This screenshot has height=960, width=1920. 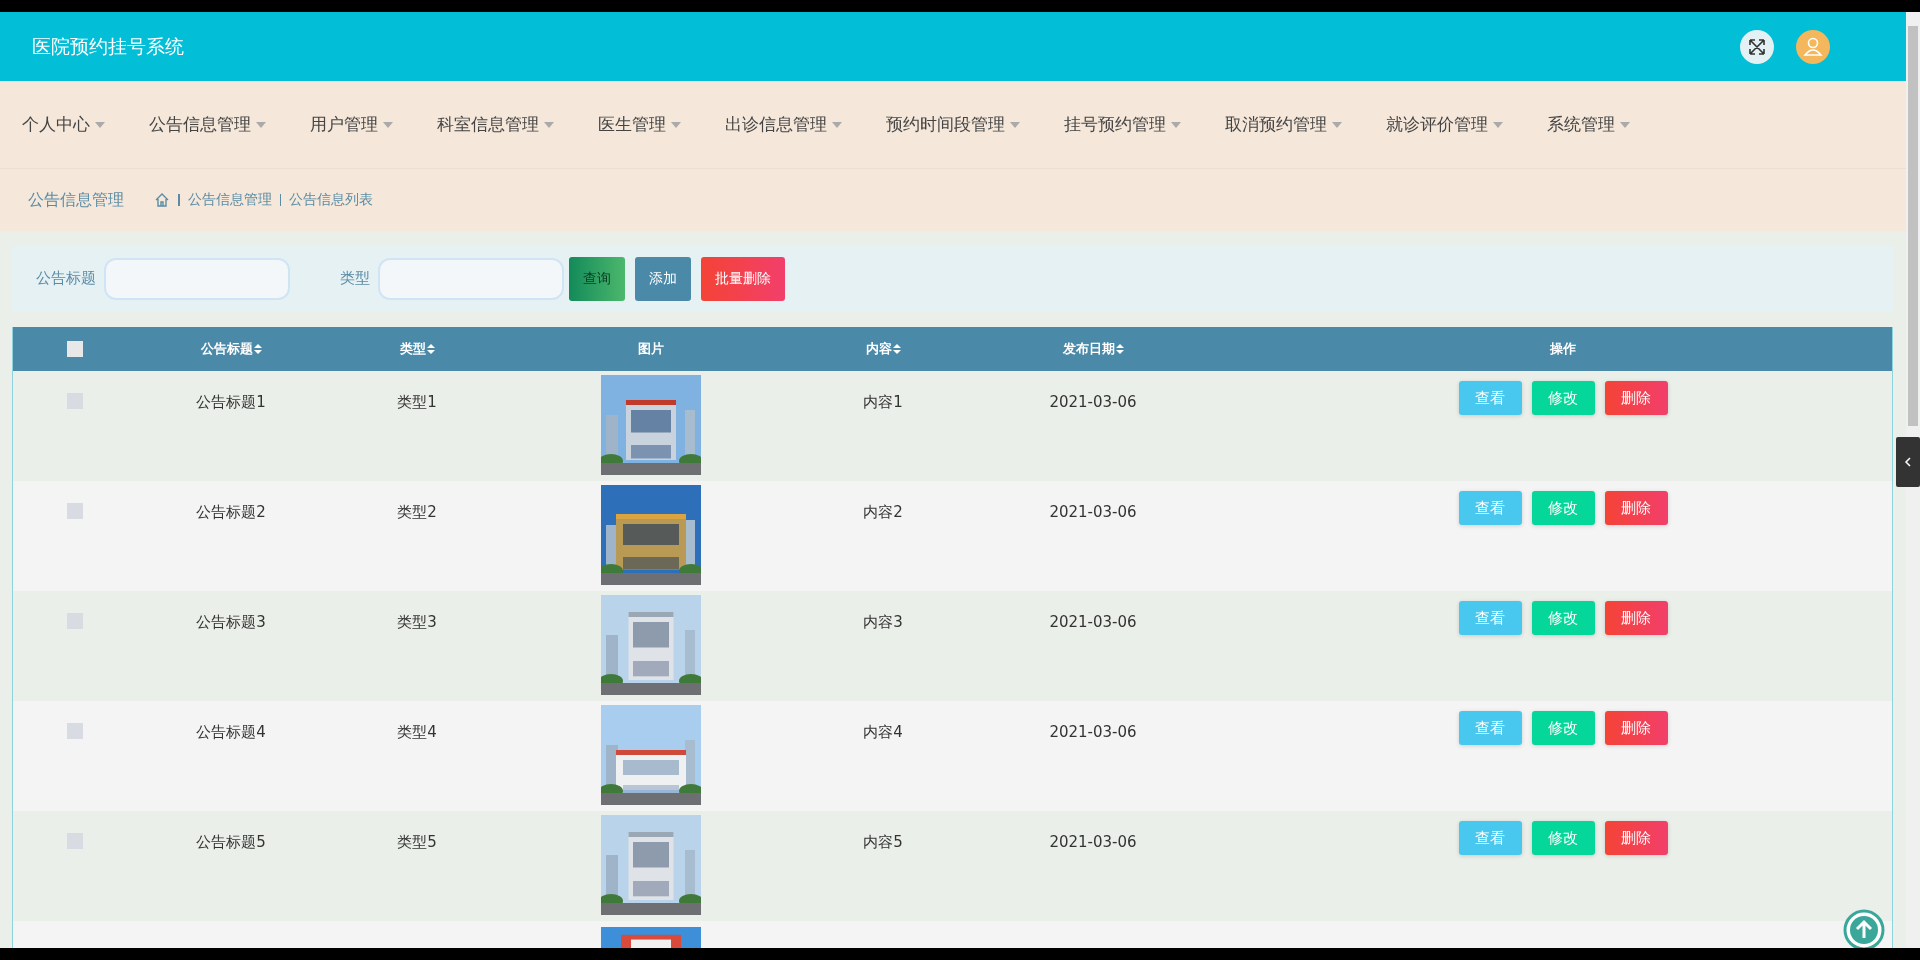 I want to click on home-icon, so click(x=162, y=200).